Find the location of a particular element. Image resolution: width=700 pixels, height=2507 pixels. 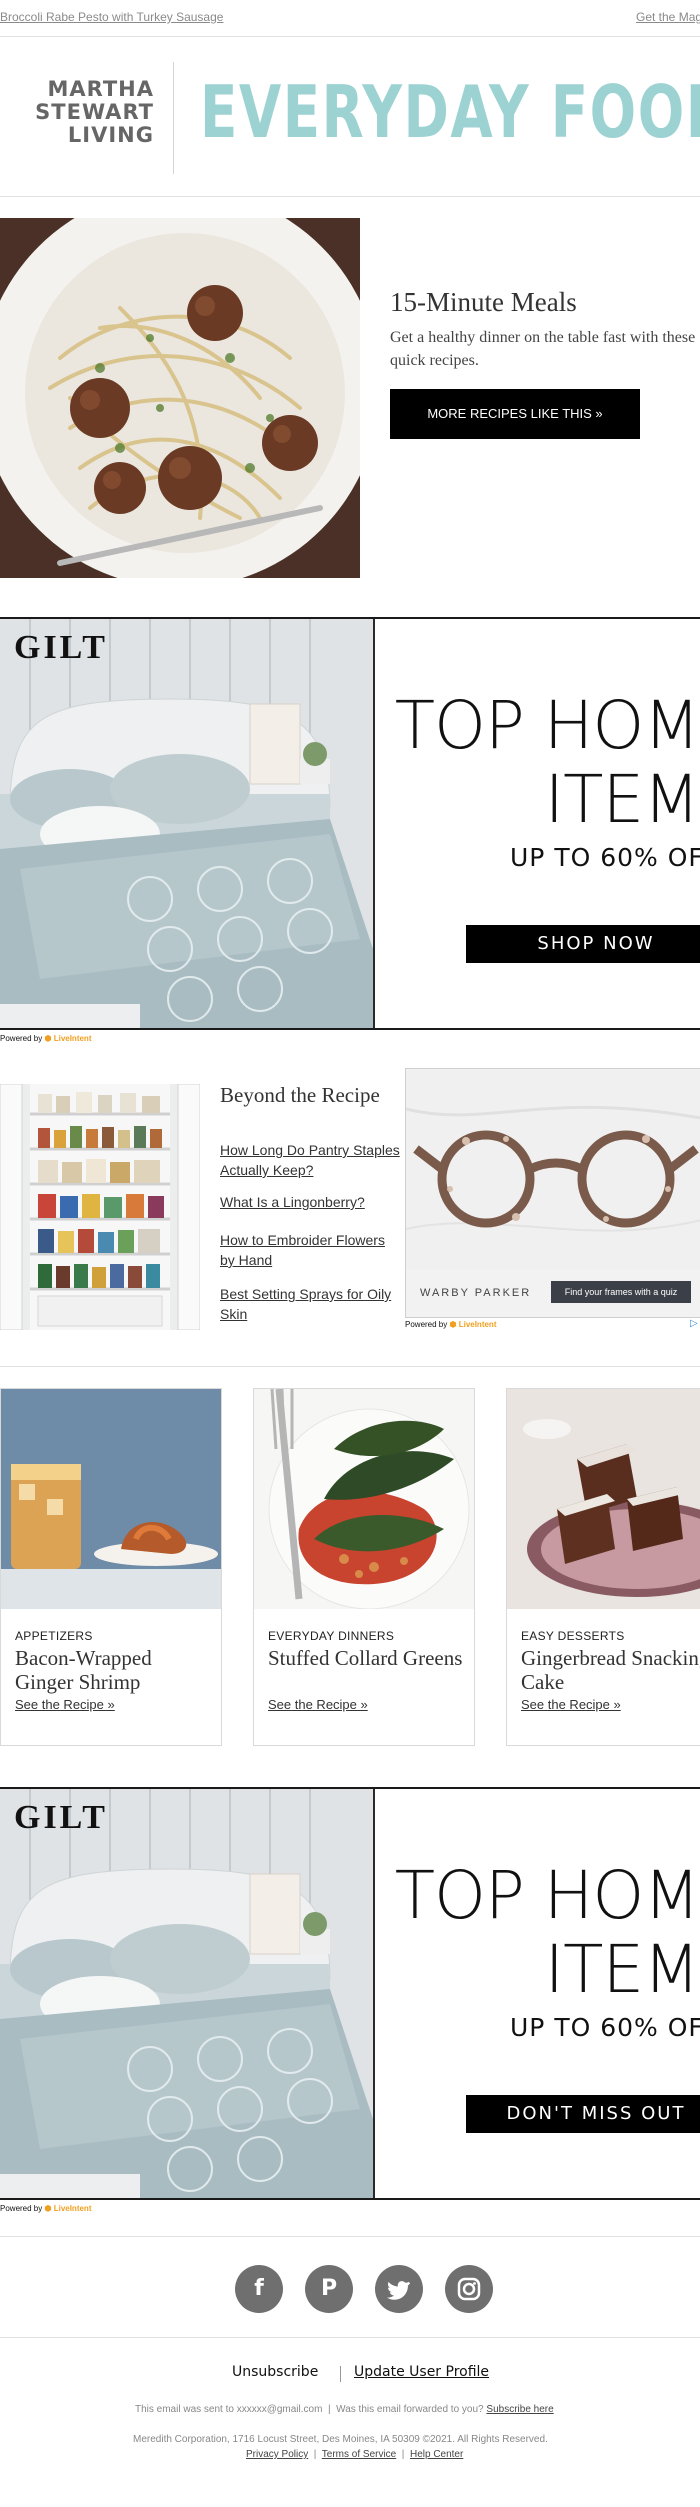

collard-greens-illustration is located at coordinates (364, 1499).